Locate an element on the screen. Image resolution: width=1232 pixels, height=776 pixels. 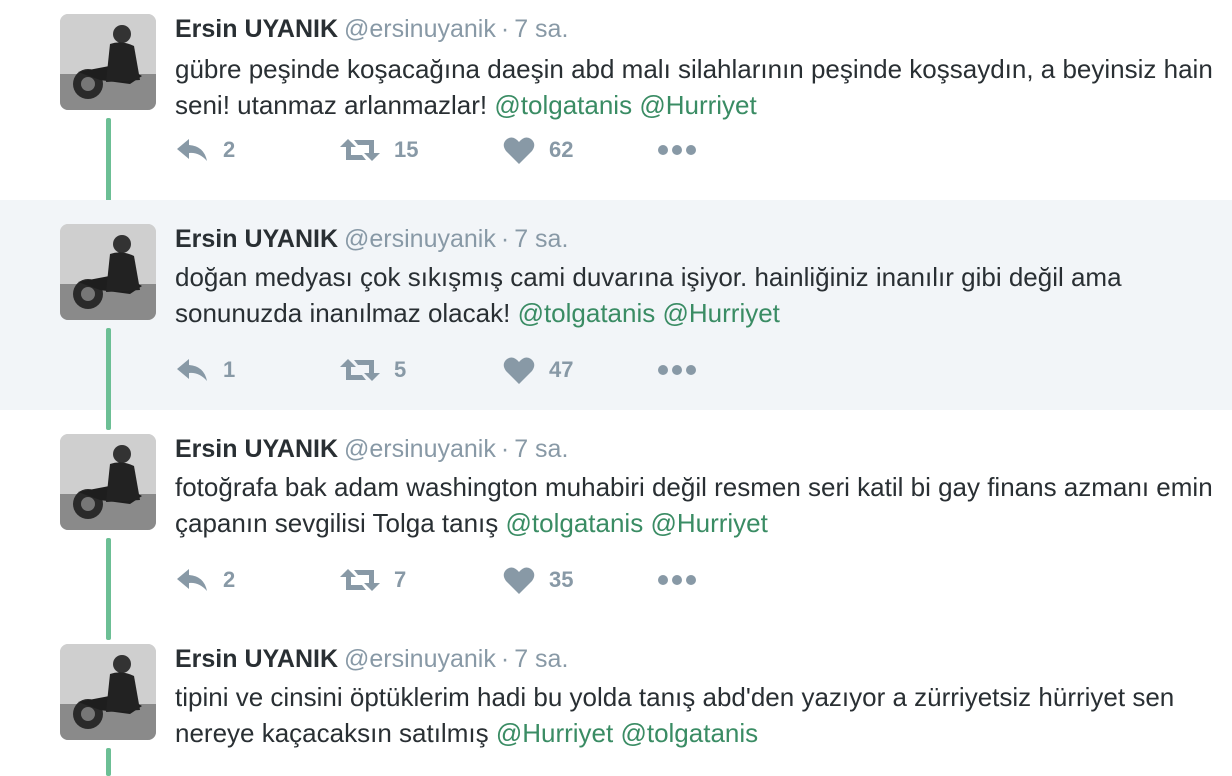
like-button: 47 is located at coordinates (538, 370).